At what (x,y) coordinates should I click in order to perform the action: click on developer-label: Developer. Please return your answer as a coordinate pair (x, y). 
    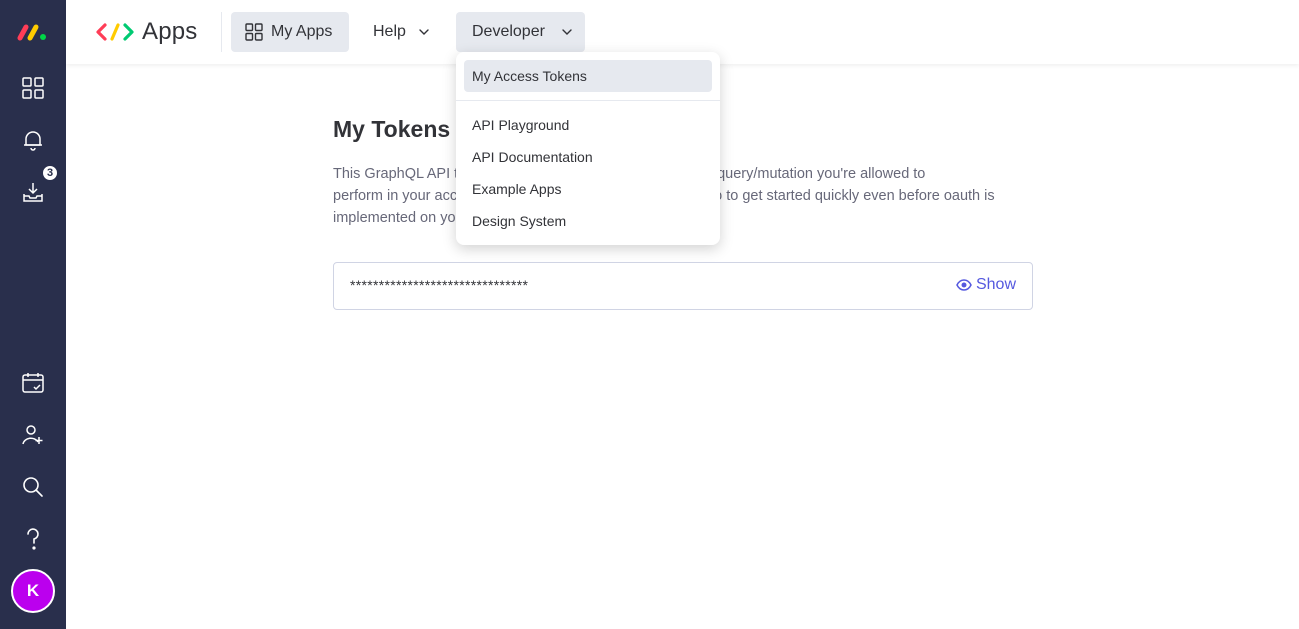
    Looking at the image, I should click on (508, 31).